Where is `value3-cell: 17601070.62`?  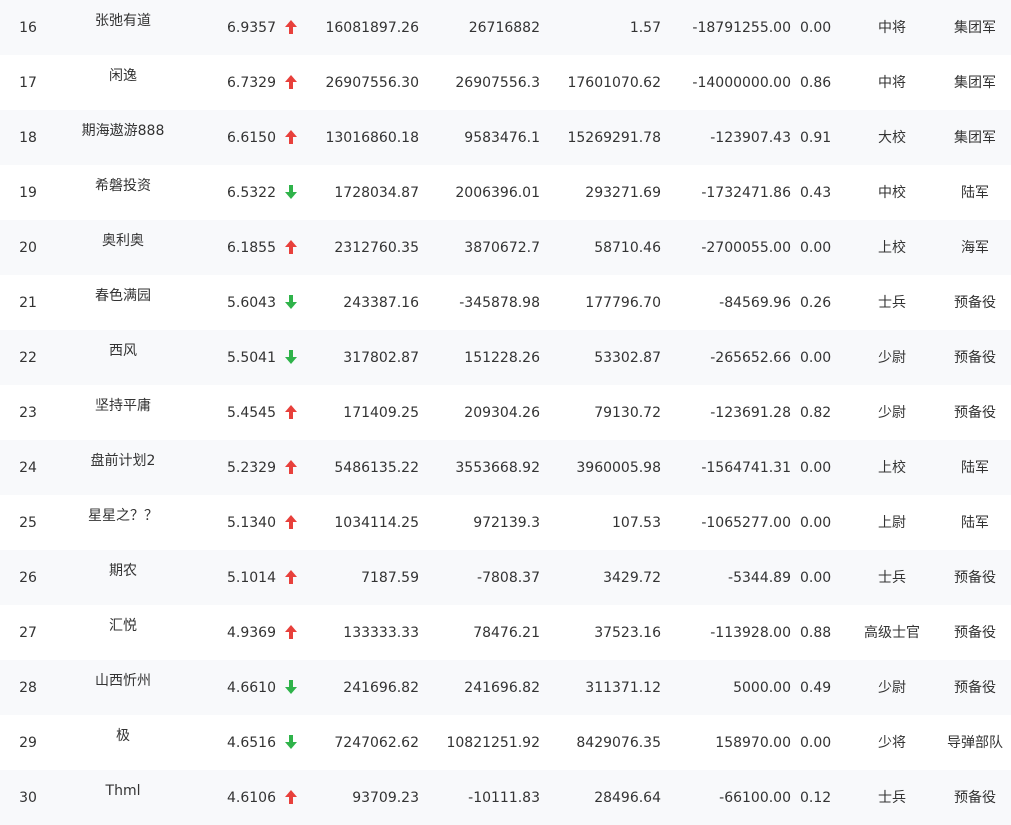
value3-cell: 17601070.62 is located at coordinates (614, 83).